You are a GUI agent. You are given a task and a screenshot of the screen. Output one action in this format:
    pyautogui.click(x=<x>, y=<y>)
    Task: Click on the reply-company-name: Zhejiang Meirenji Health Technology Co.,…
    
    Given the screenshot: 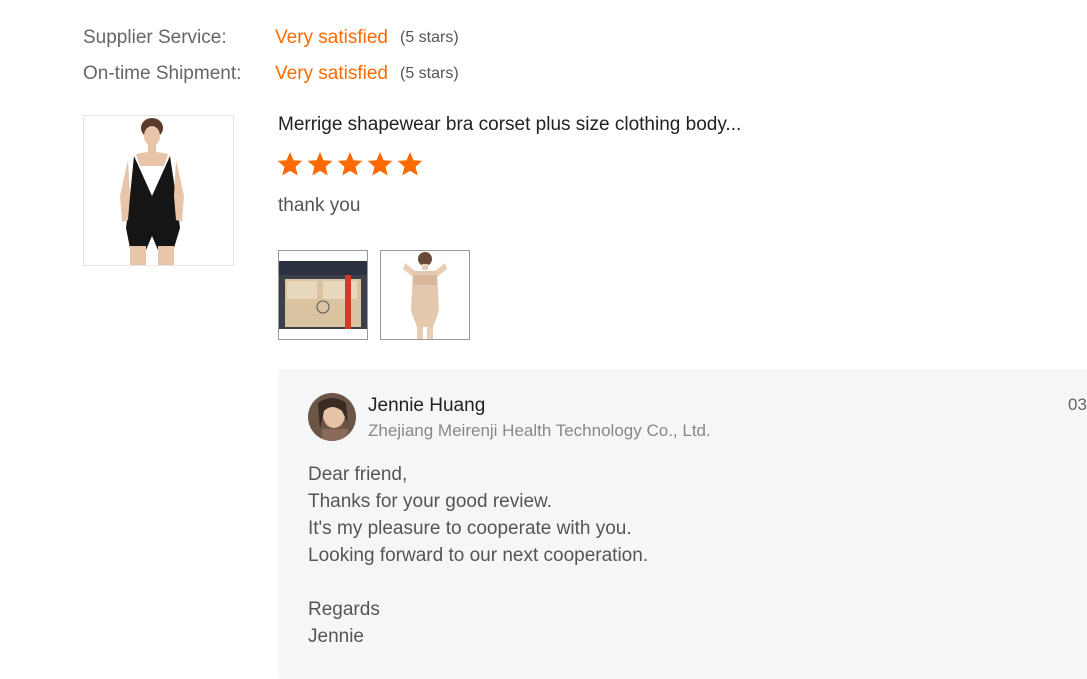 What is the action you would take?
    pyautogui.click(x=539, y=430)
    